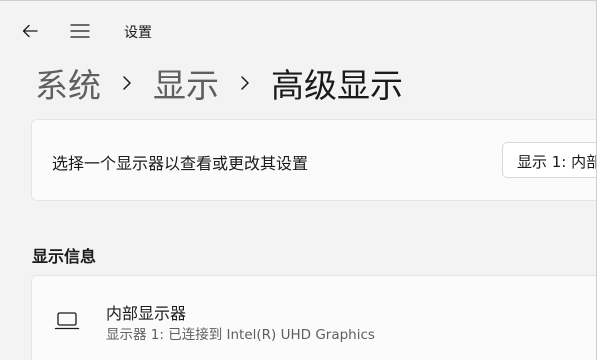  I want to click on display-connection-info: 显示器 1: 已连接到 Intel(R) UHD Graphics, so click(240, 335).